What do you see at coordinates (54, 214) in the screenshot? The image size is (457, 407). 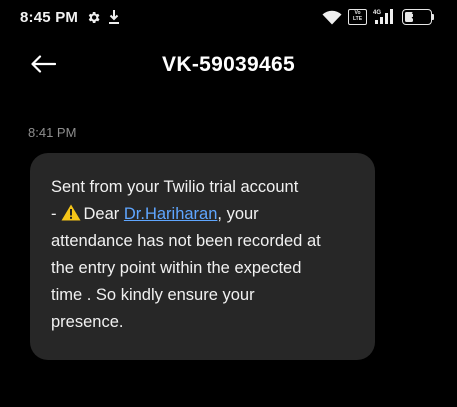 I see `message-dash: -` at bounding box center [54, 214].